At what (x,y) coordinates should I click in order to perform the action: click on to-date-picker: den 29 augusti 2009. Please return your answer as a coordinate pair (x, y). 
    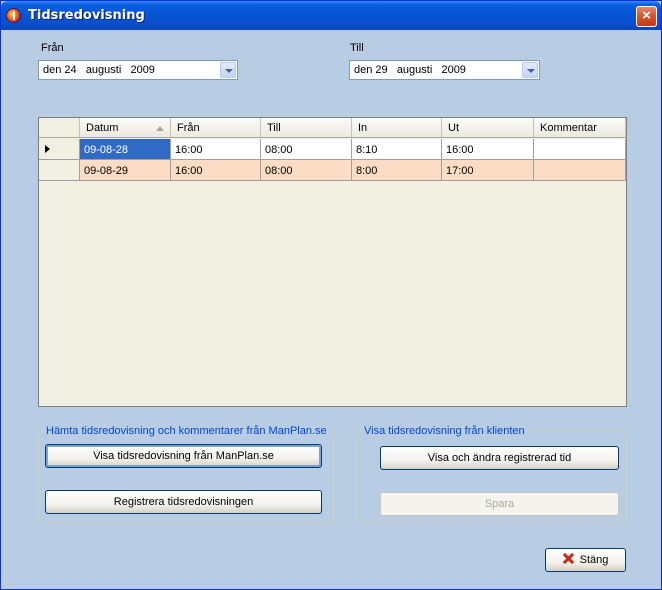
    Looking at the image, I should click on (444, 70).